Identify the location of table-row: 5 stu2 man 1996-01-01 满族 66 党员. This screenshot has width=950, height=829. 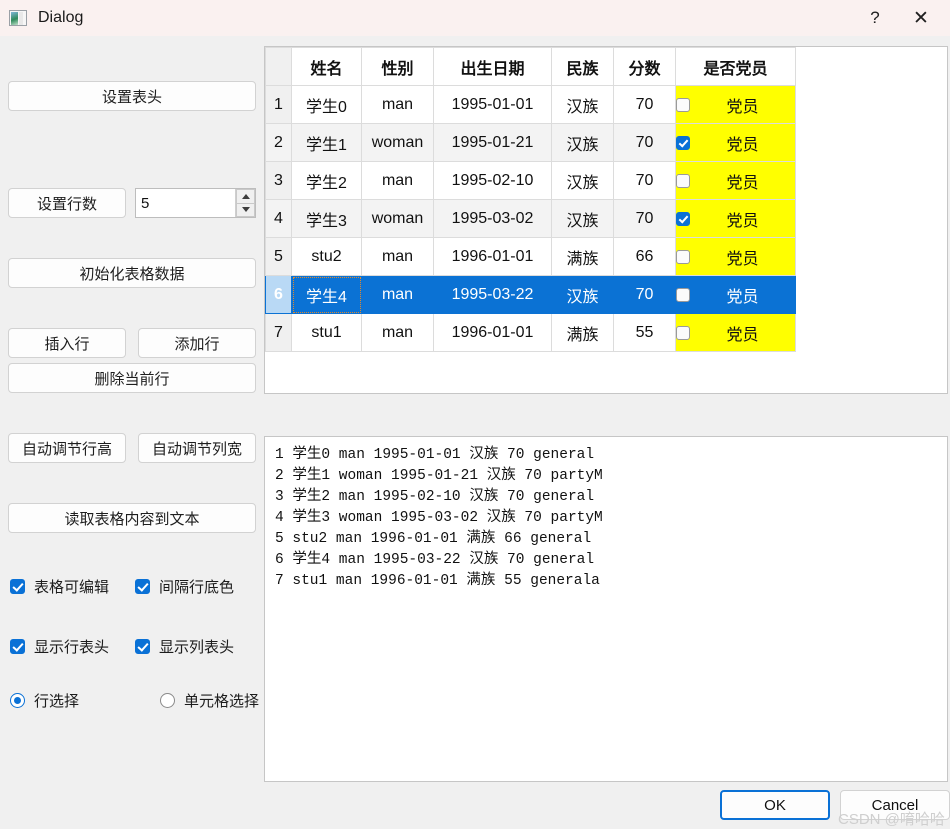
(530, 256).